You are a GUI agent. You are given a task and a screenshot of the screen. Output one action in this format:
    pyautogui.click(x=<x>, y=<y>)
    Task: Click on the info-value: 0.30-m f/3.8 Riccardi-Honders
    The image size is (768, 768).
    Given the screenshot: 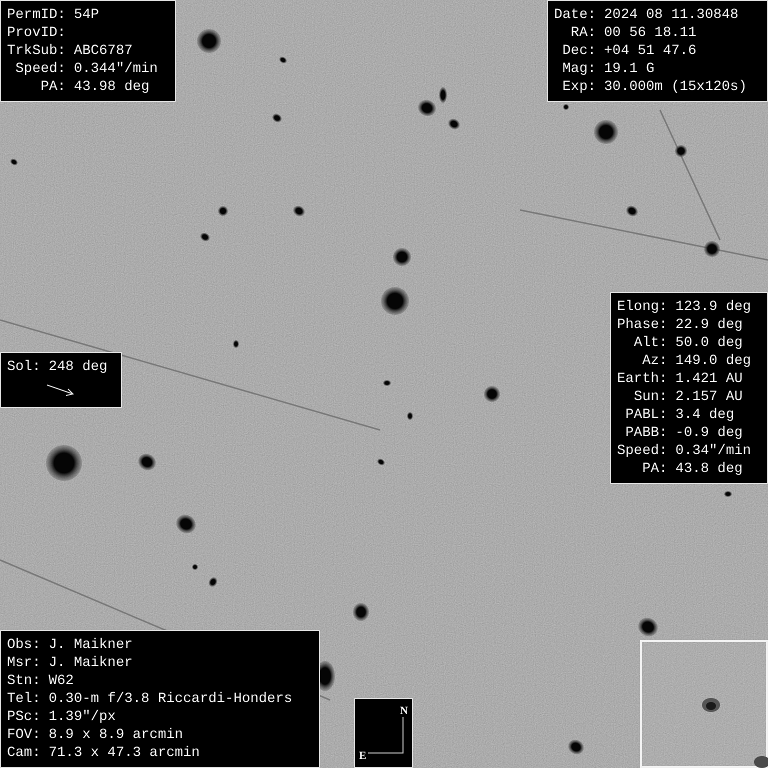 What is the action you would take?
    pyautogui.click(x=171, y=699)
    